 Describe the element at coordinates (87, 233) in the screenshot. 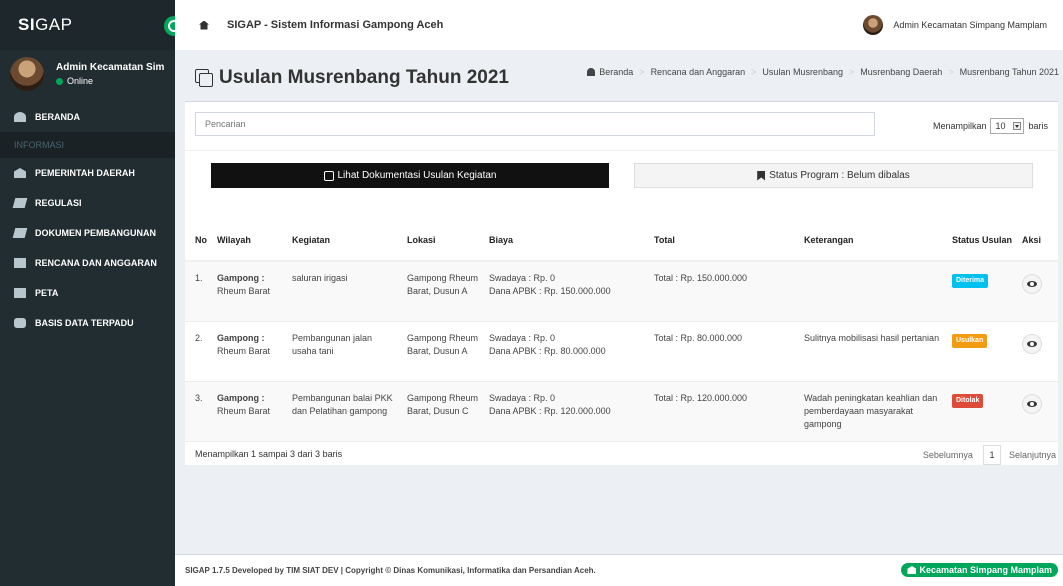

I see `sidebar-item-dokumen-pembangunan: DOKUMEN PEMBANGUNAN` at that location.